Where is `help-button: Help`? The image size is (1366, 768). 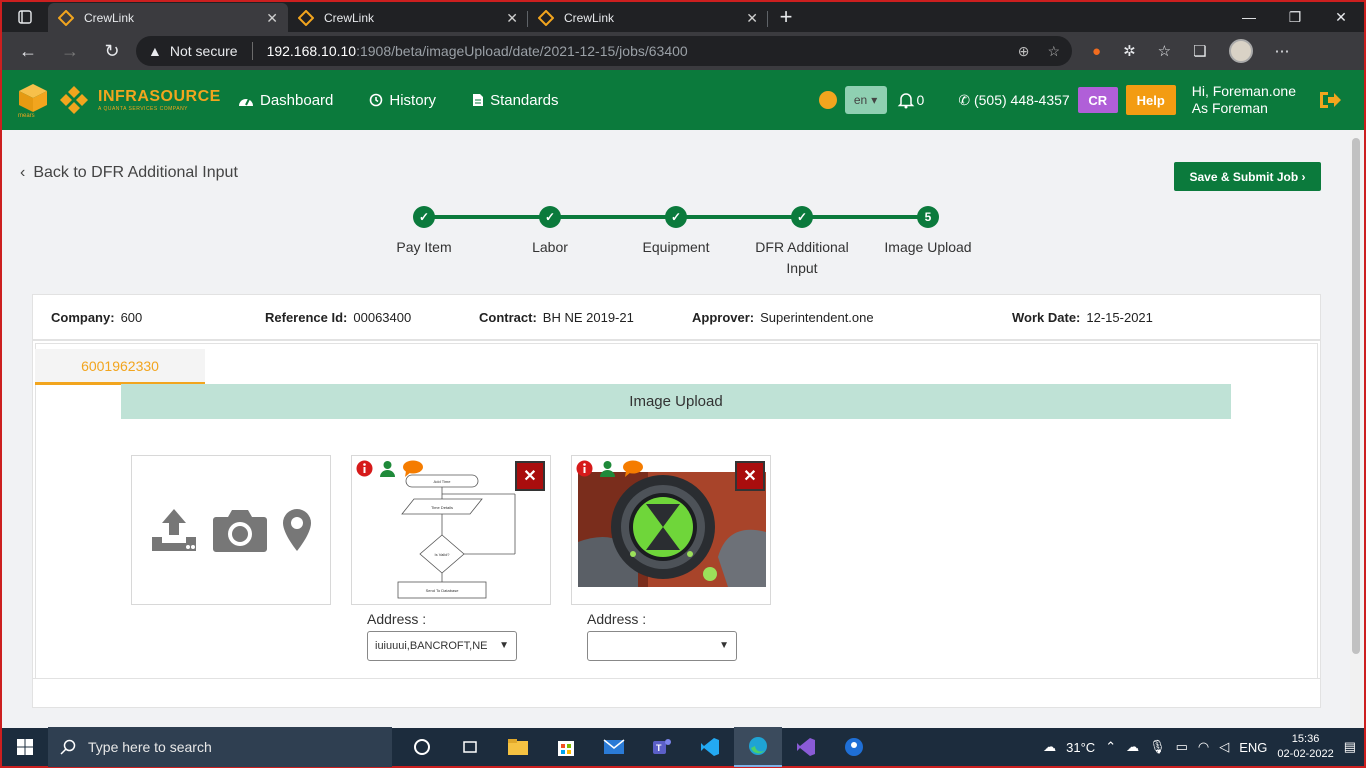
help-button: Help is located at coordinates (1150, 100).